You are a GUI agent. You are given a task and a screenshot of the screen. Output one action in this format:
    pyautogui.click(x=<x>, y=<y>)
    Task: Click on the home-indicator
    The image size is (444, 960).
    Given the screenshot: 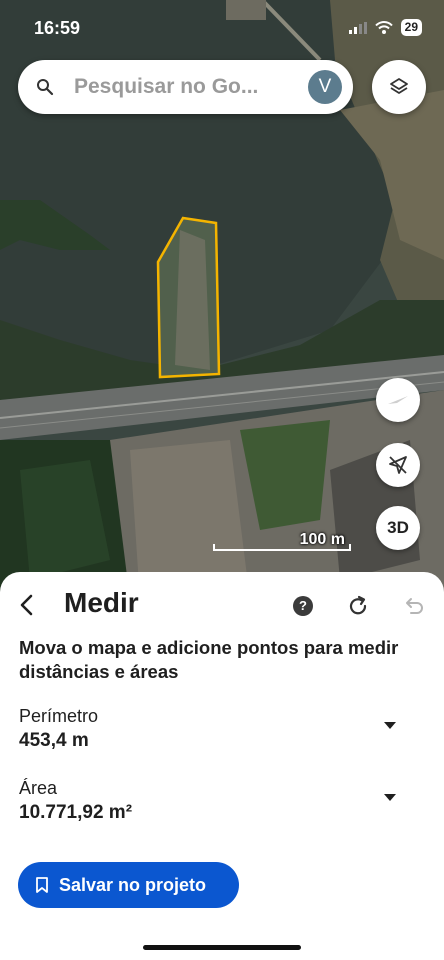 What is the action you would take?
    pyautogui.click(x=222, y=947)
    